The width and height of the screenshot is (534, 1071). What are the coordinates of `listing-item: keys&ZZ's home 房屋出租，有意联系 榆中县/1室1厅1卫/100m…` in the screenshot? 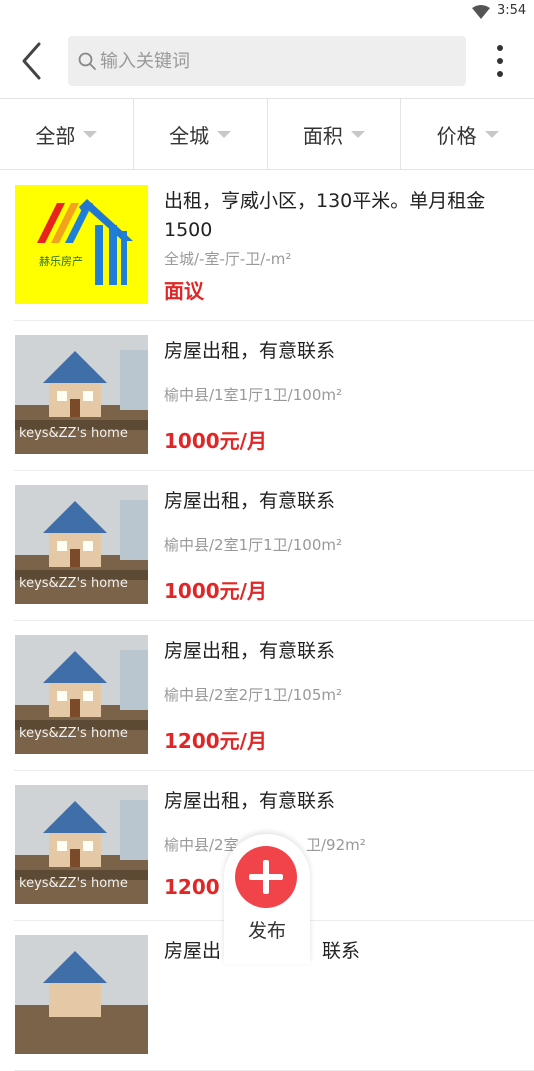 It's located at (274, 396).